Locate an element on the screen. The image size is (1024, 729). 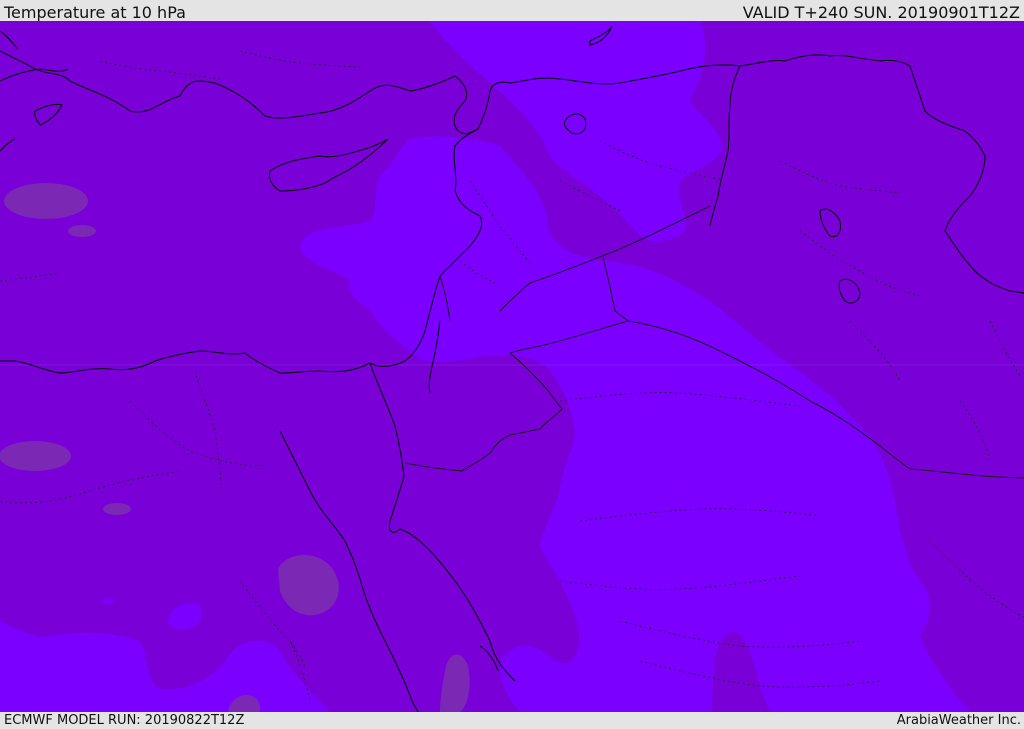
map-title: Temperature at 10 hPa is located at coordinates (95, 12).